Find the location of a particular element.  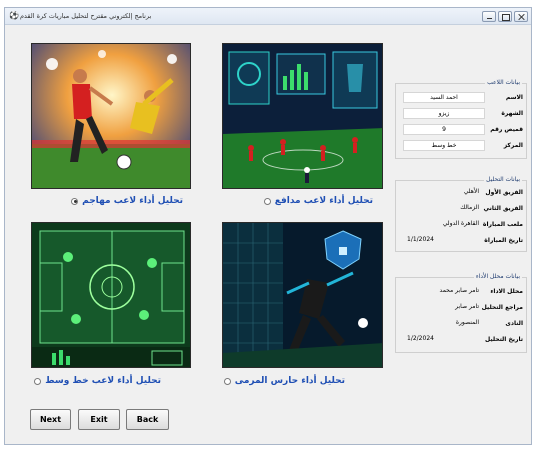

midfielder-image is located at coordinates (111, 295).